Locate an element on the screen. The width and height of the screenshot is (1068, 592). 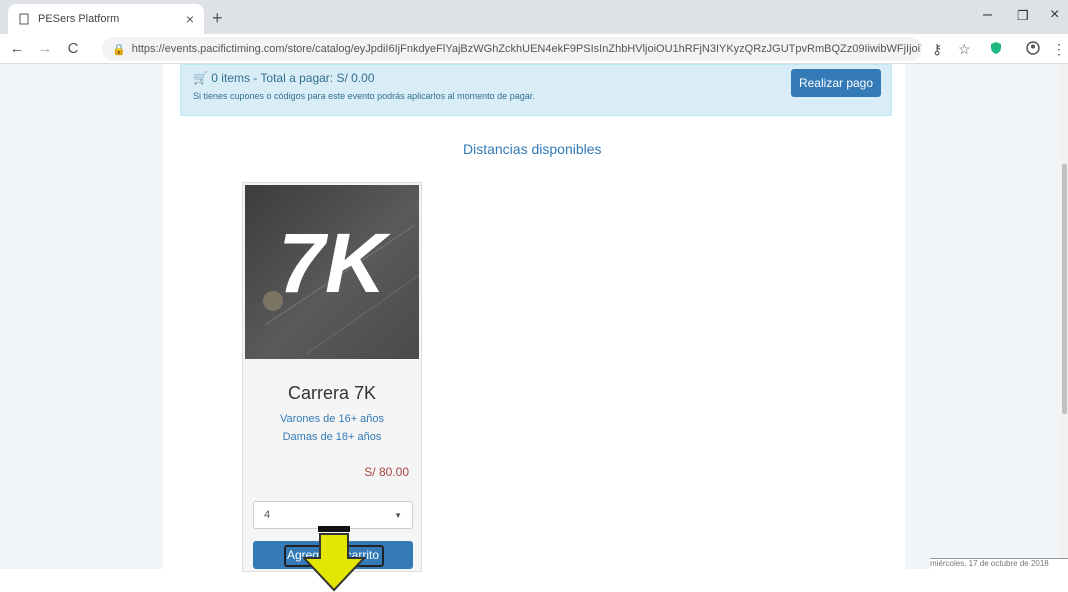
product-title: Carrera 7K is located at coordinates (332, 393).